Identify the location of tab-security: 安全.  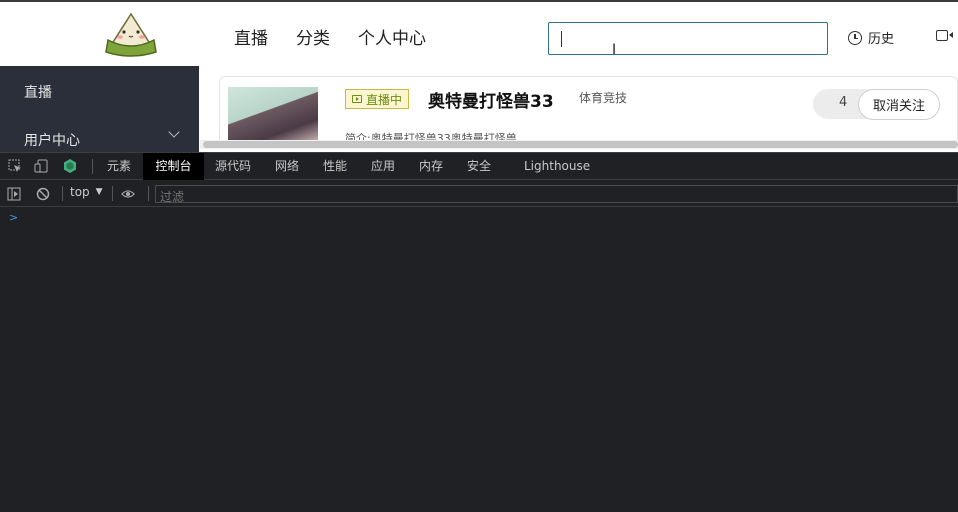
(479, 166).